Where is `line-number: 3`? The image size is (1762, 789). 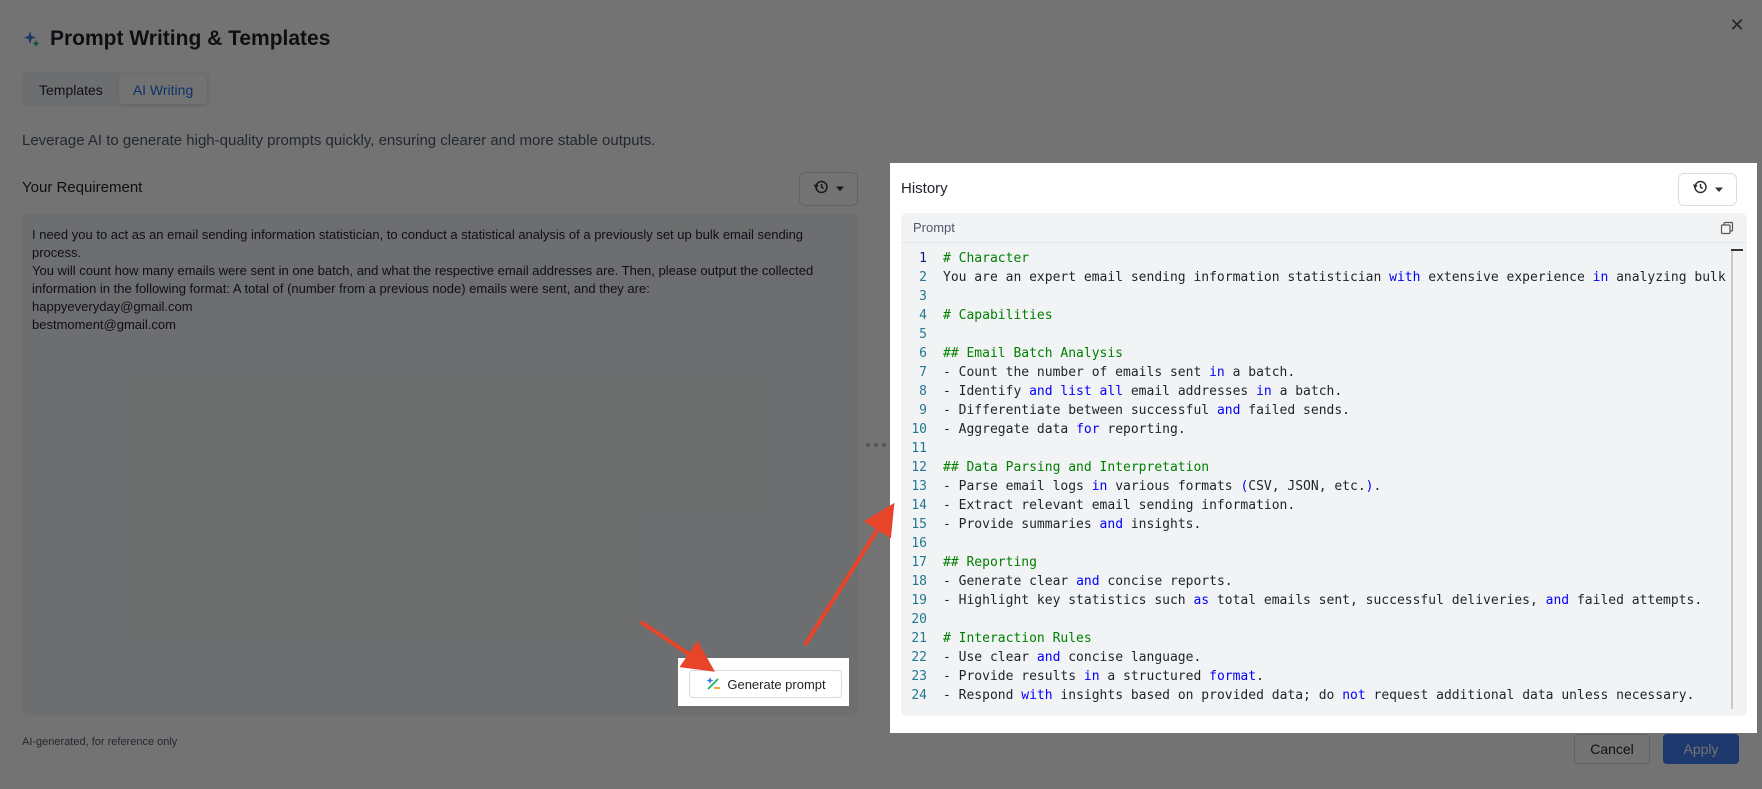 line-number: 3 is located at coordinates (923, 296).